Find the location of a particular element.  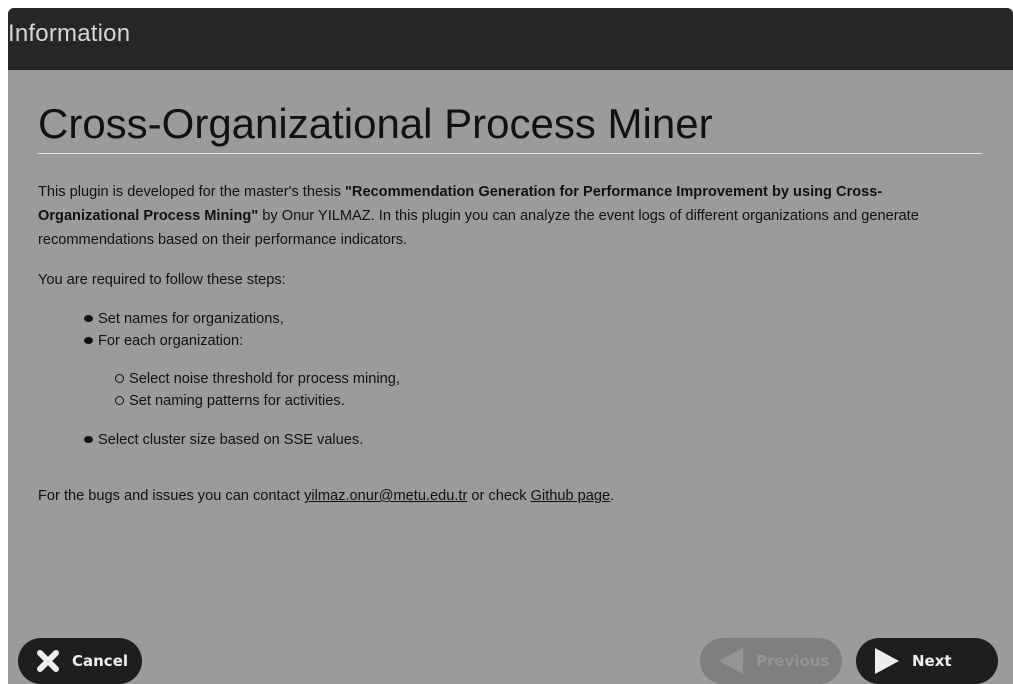

sub-list-item: Set naming patterns for activities. is located at coordinates (230, 401).